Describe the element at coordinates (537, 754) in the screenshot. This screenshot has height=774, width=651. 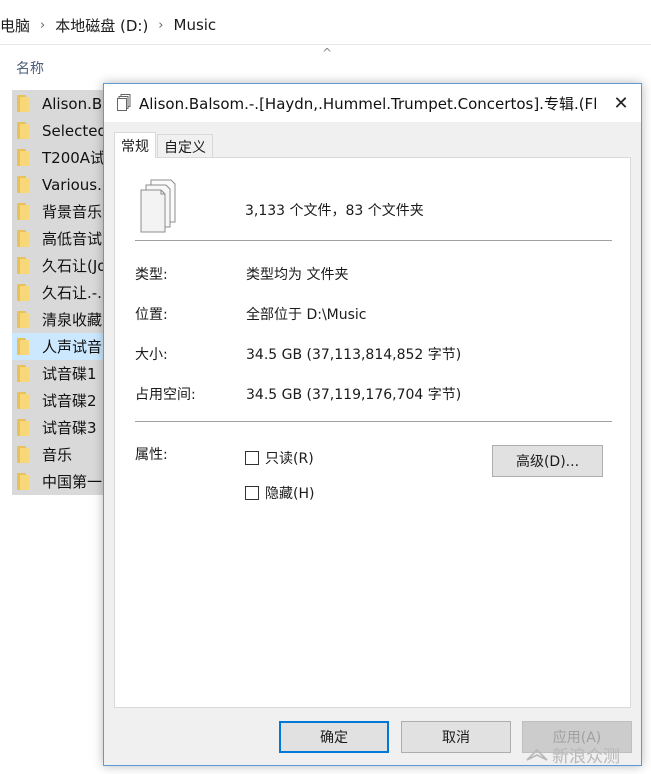
I see `watermark-logo-icon` at that location.